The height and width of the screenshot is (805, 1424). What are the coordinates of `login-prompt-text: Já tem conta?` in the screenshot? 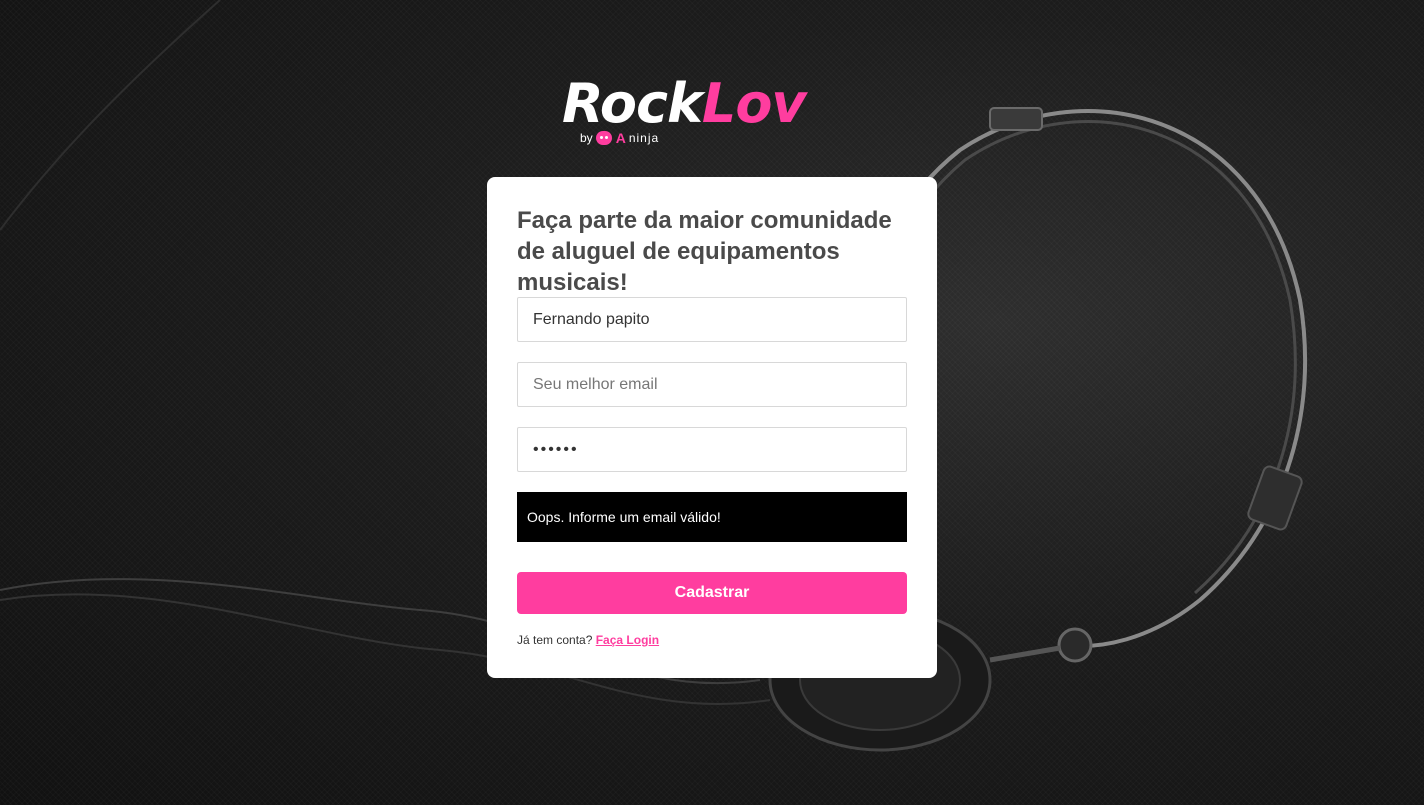 It's located at (555, 640).